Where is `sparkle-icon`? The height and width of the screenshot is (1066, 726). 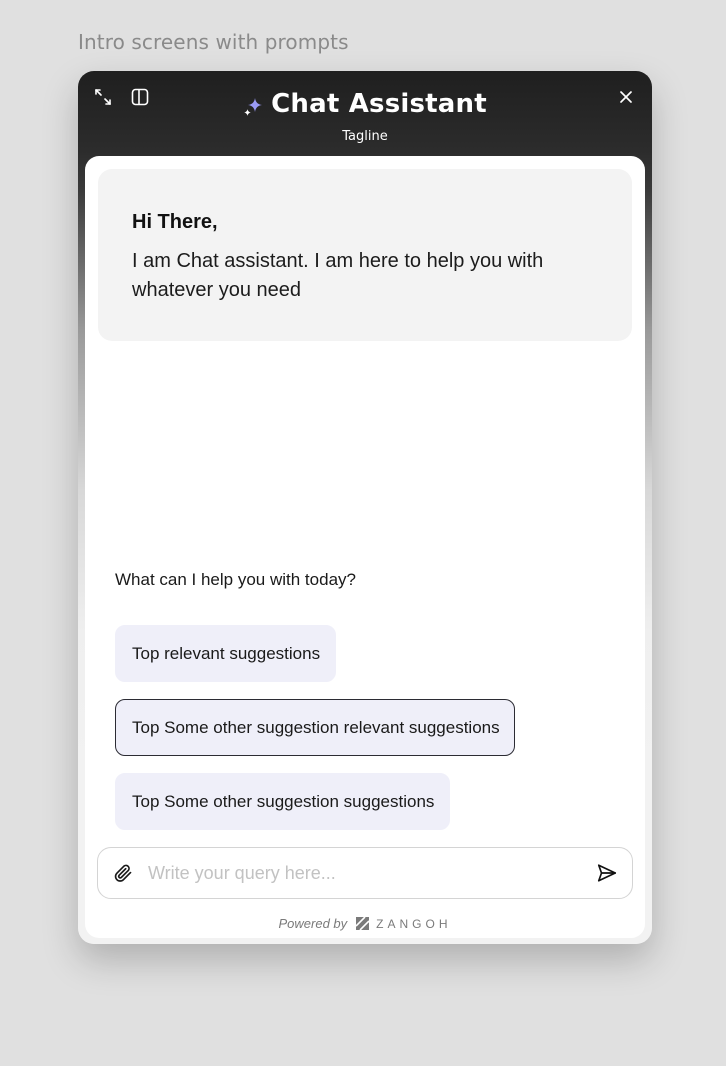
sparkle-icon is located at coordinates (253, 107).